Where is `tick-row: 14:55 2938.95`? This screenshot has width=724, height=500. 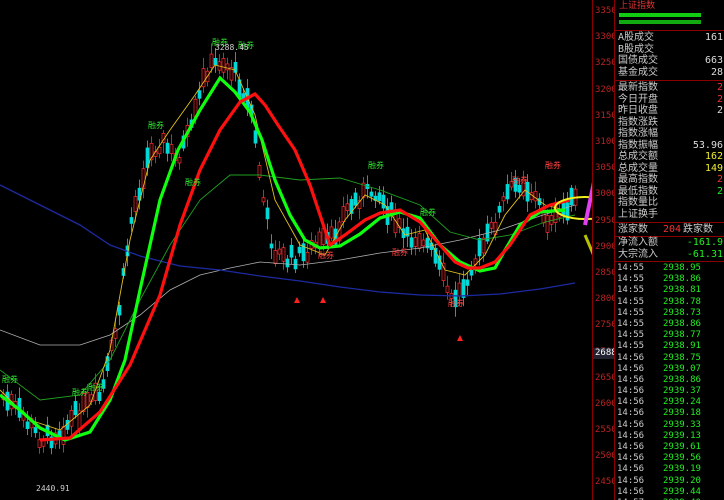
tick-row: 14:55 2938.95 is located at coordinates (669, 268).